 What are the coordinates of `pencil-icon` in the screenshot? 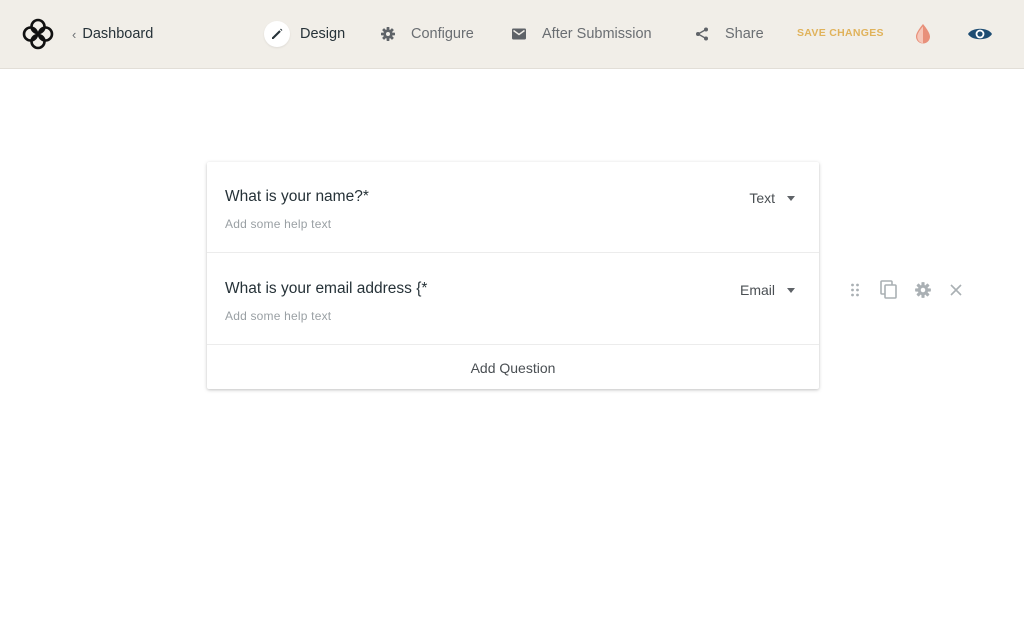 It's located at (277, 34).